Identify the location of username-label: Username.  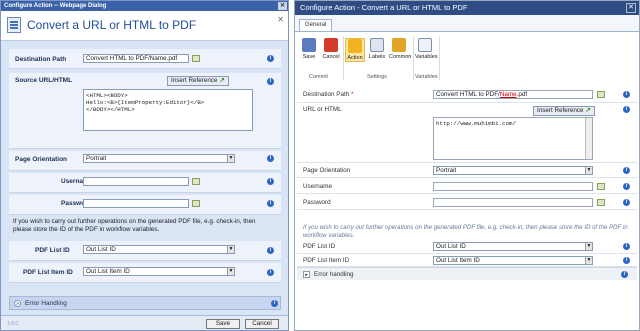
(318, 186).